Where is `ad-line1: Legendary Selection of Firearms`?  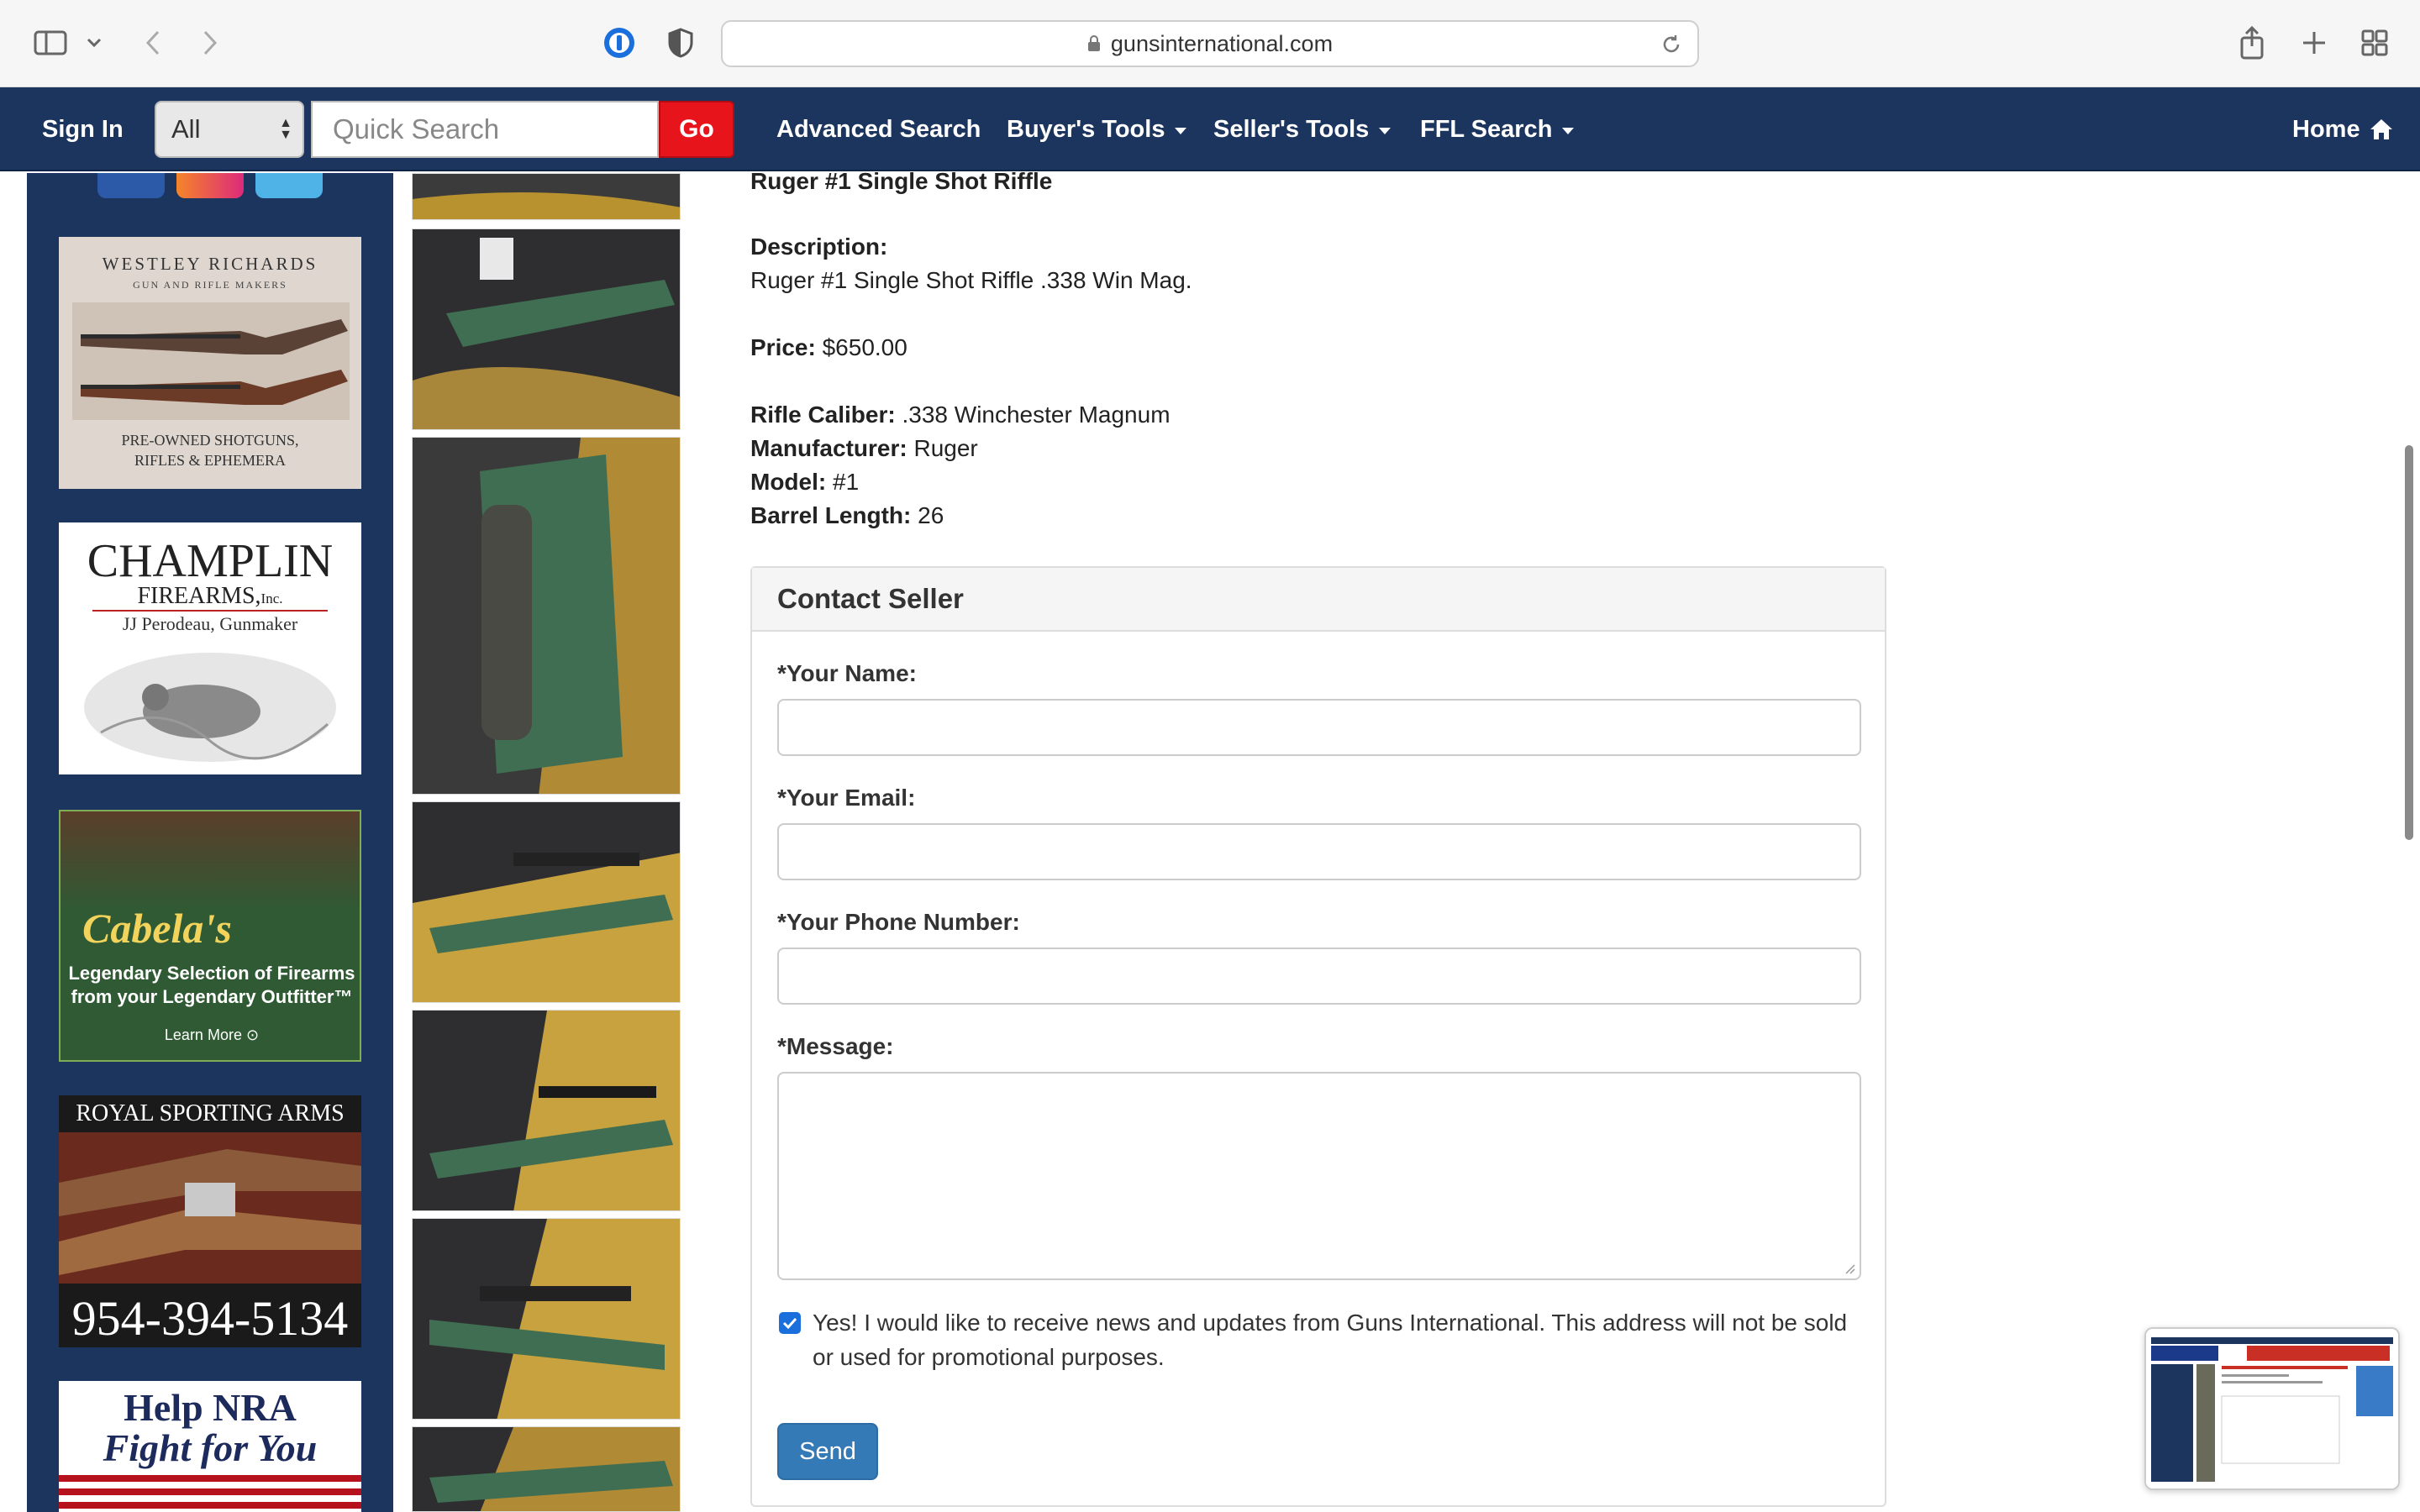
ad-line1: Legendary Selection of Firearms is located at coordinates (211, 973).